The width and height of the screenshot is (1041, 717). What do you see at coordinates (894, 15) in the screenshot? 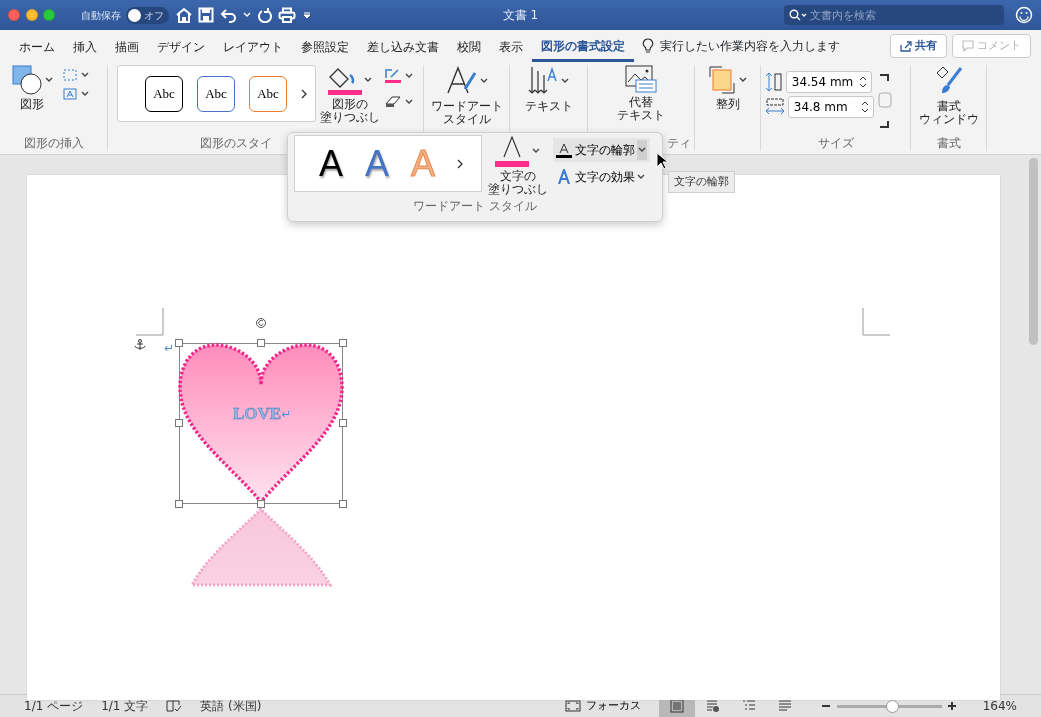
I see `search-field: 文書内を検索` at bounding box center [894, 15].